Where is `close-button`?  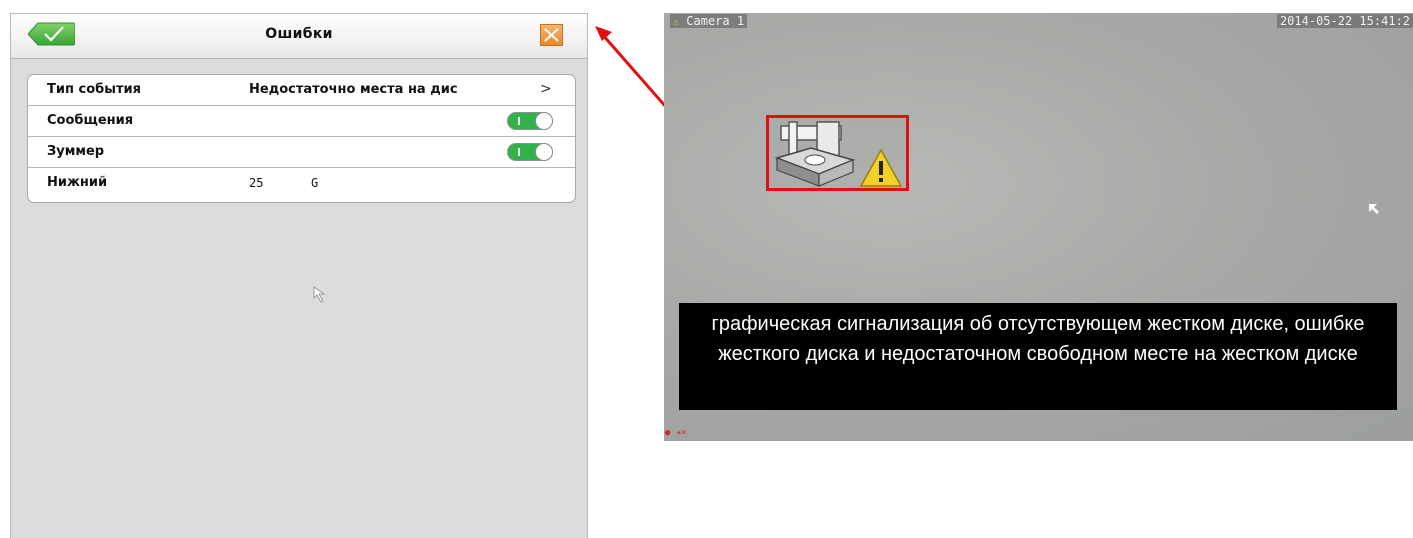 close-button is located at coordinates (551, 35).